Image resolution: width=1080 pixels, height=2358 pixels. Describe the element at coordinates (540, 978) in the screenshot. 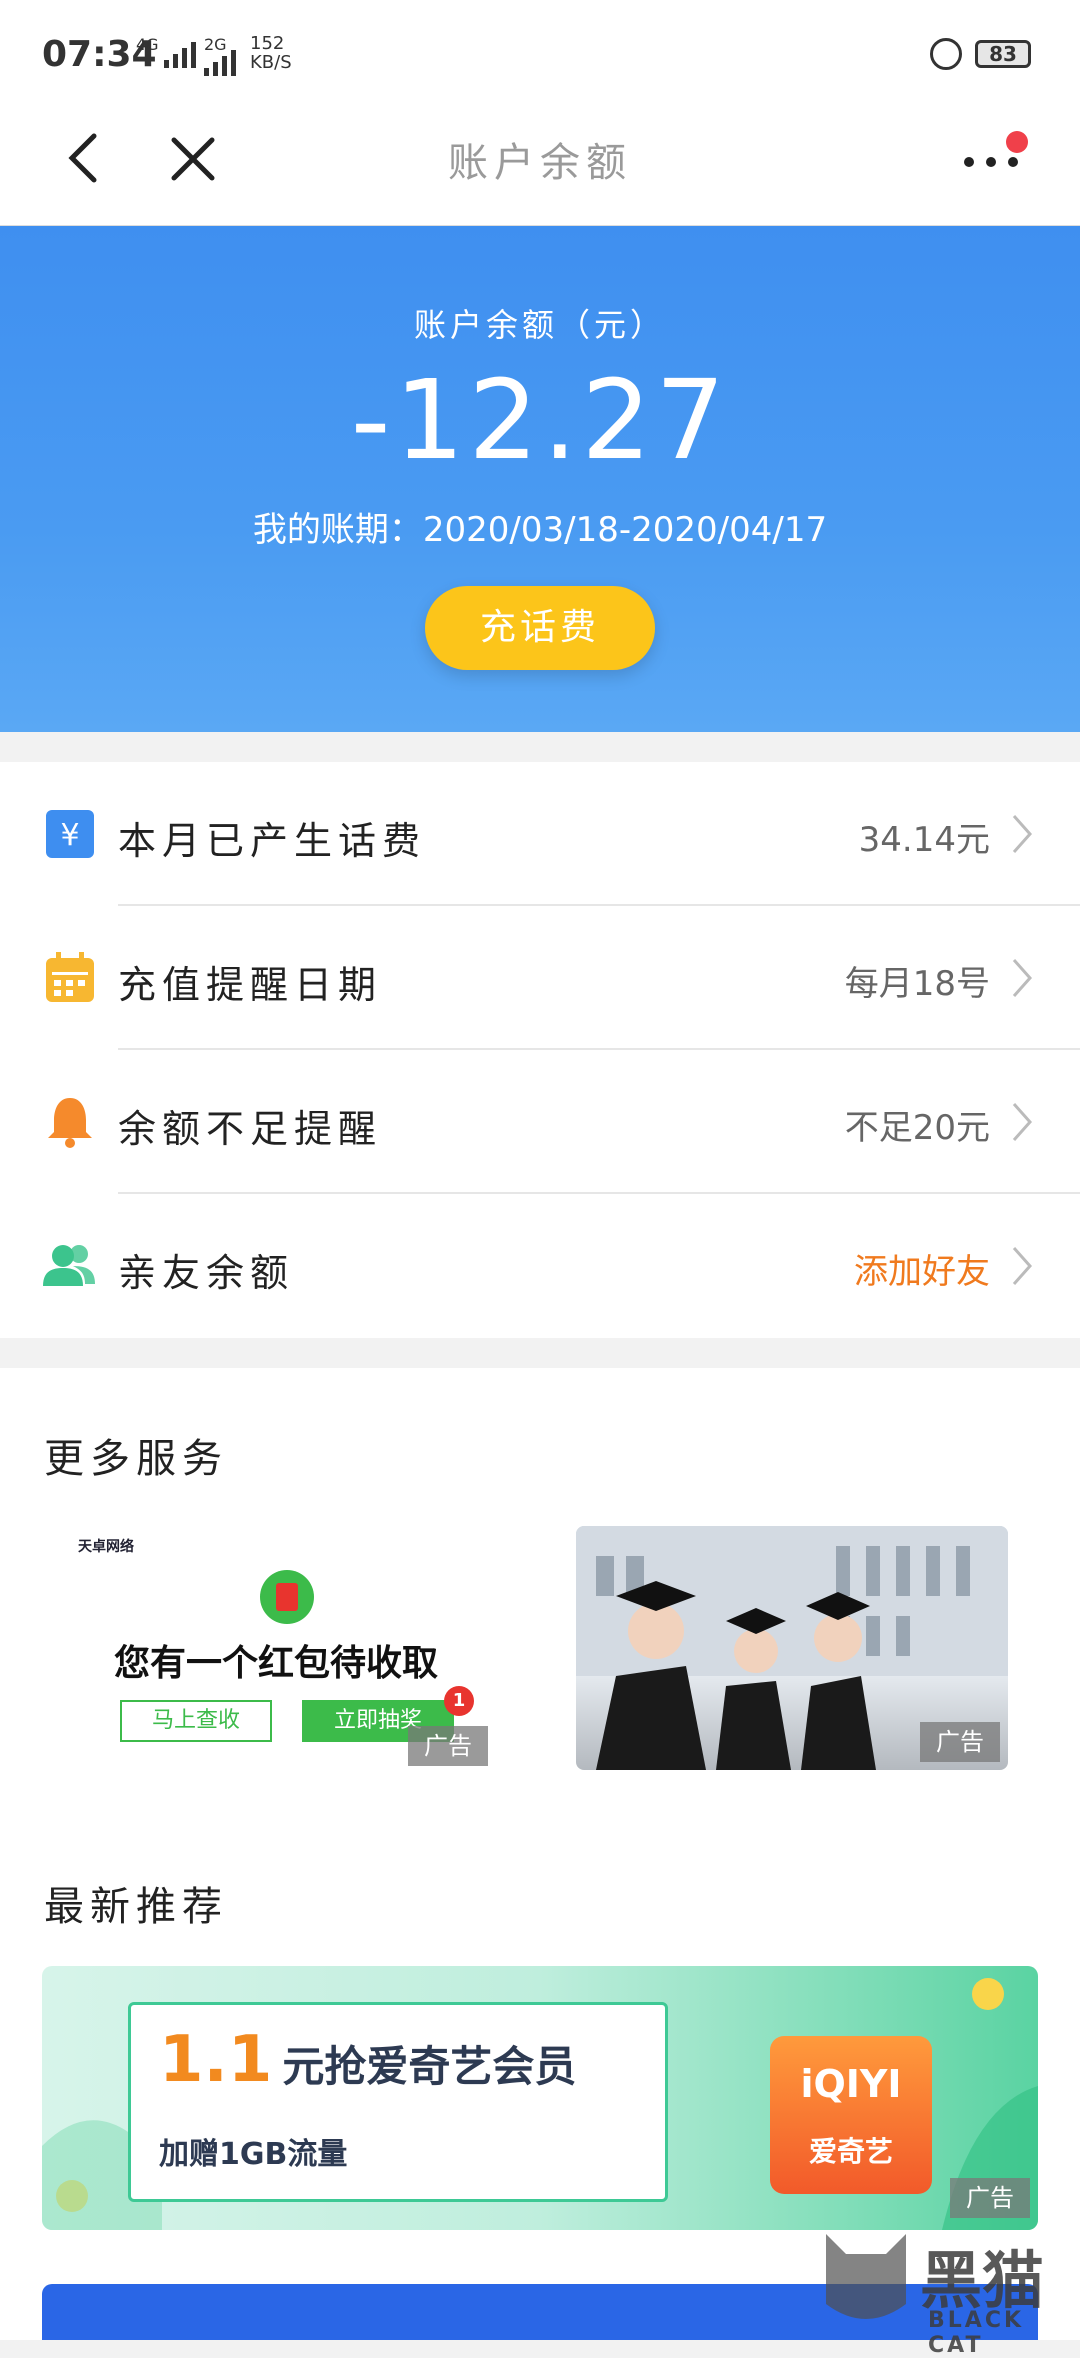

I see `list-item-recharge-reminder: 充值提醒日期 每月18号` at that location.